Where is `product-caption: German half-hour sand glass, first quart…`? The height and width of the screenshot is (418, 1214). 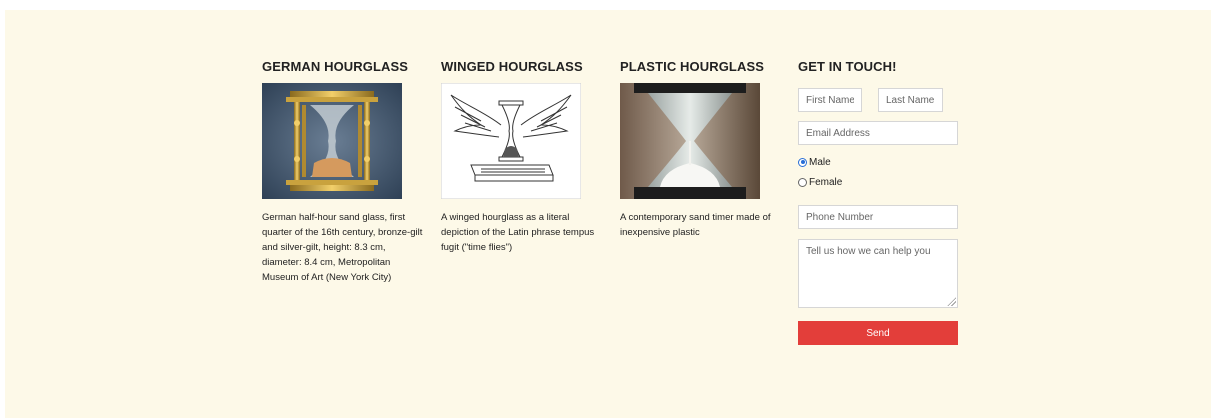
product-caption: German half-hour sand glass, first quart… is located at coordinates (342, 247).